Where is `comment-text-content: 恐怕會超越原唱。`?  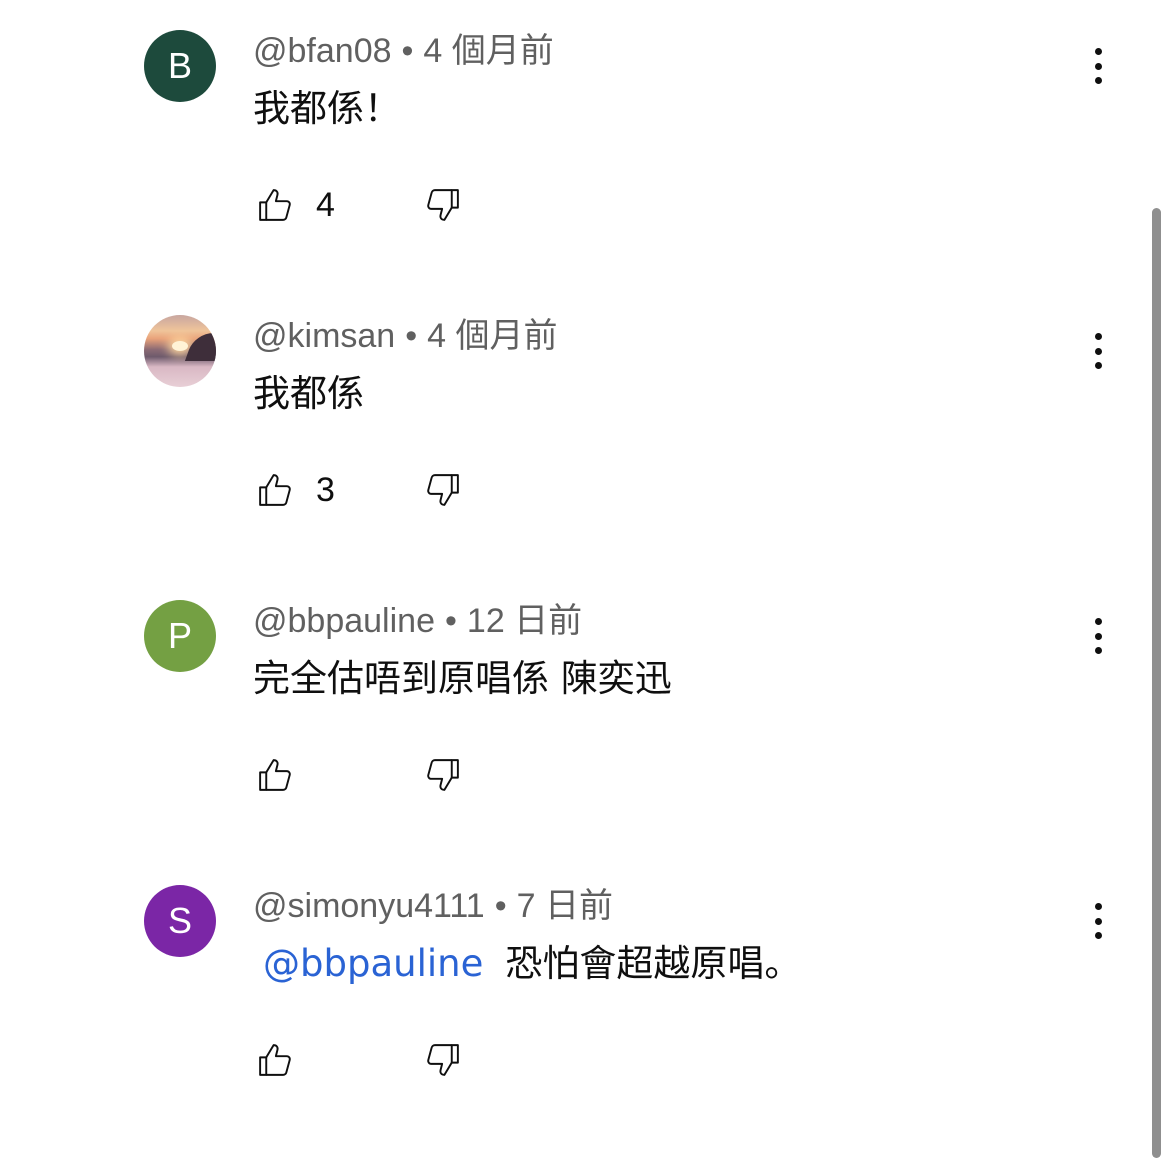
comment-text-content: 恐怕會超越原唱。 is located at coordinates (653, 963).